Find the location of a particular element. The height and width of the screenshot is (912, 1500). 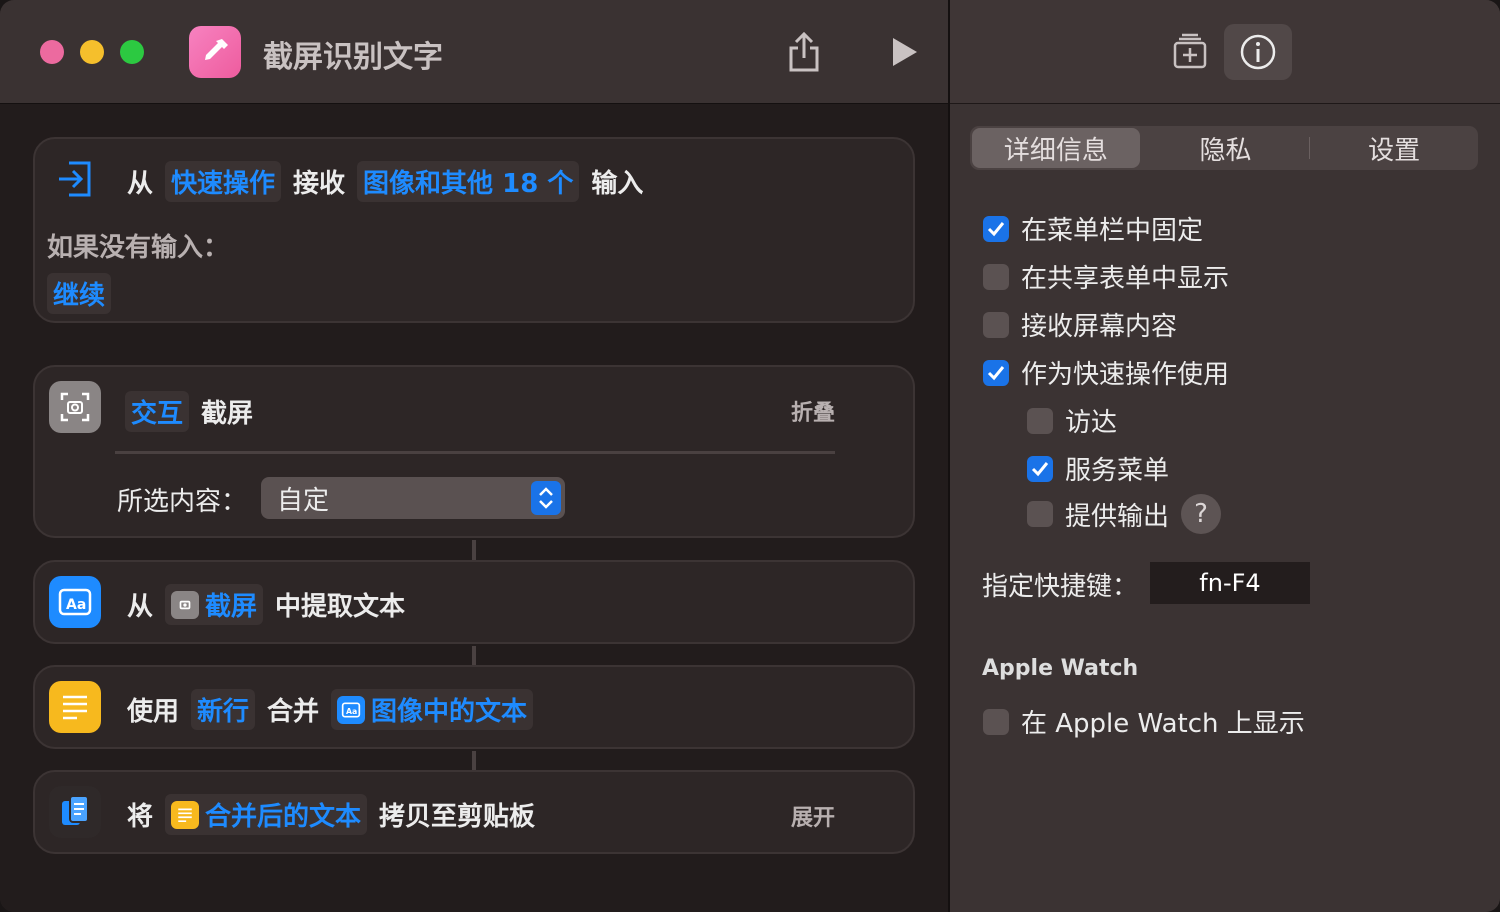

action-library-button is located at coordinates (1190, 52).